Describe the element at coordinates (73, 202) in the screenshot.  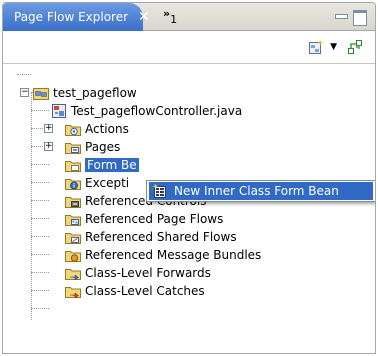
I see `controls-folder-icon` at that location.